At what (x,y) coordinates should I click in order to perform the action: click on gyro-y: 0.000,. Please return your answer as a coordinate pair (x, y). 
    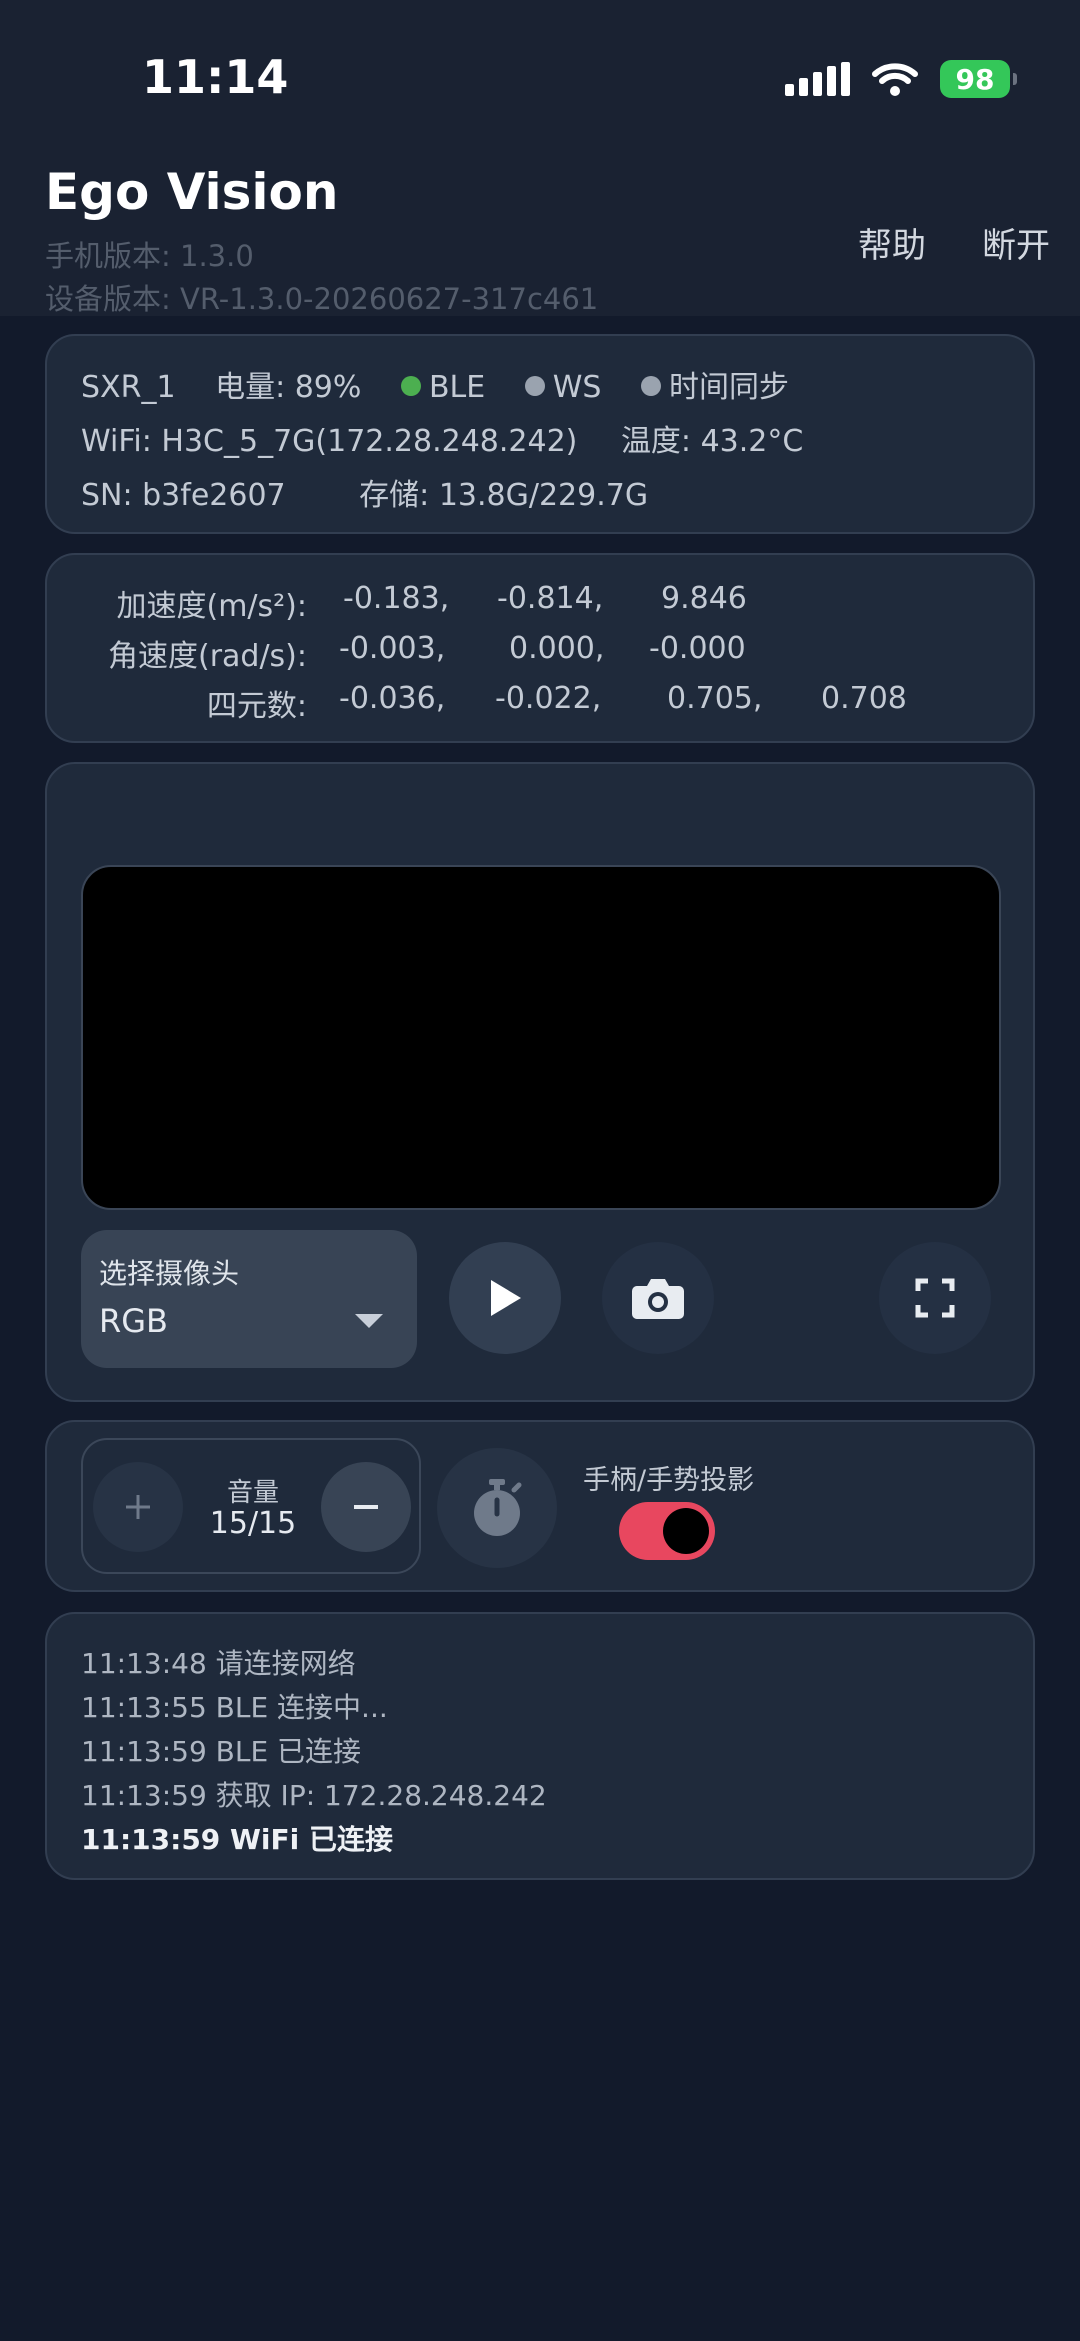
    Looking at the image, I should click on (557, 648).